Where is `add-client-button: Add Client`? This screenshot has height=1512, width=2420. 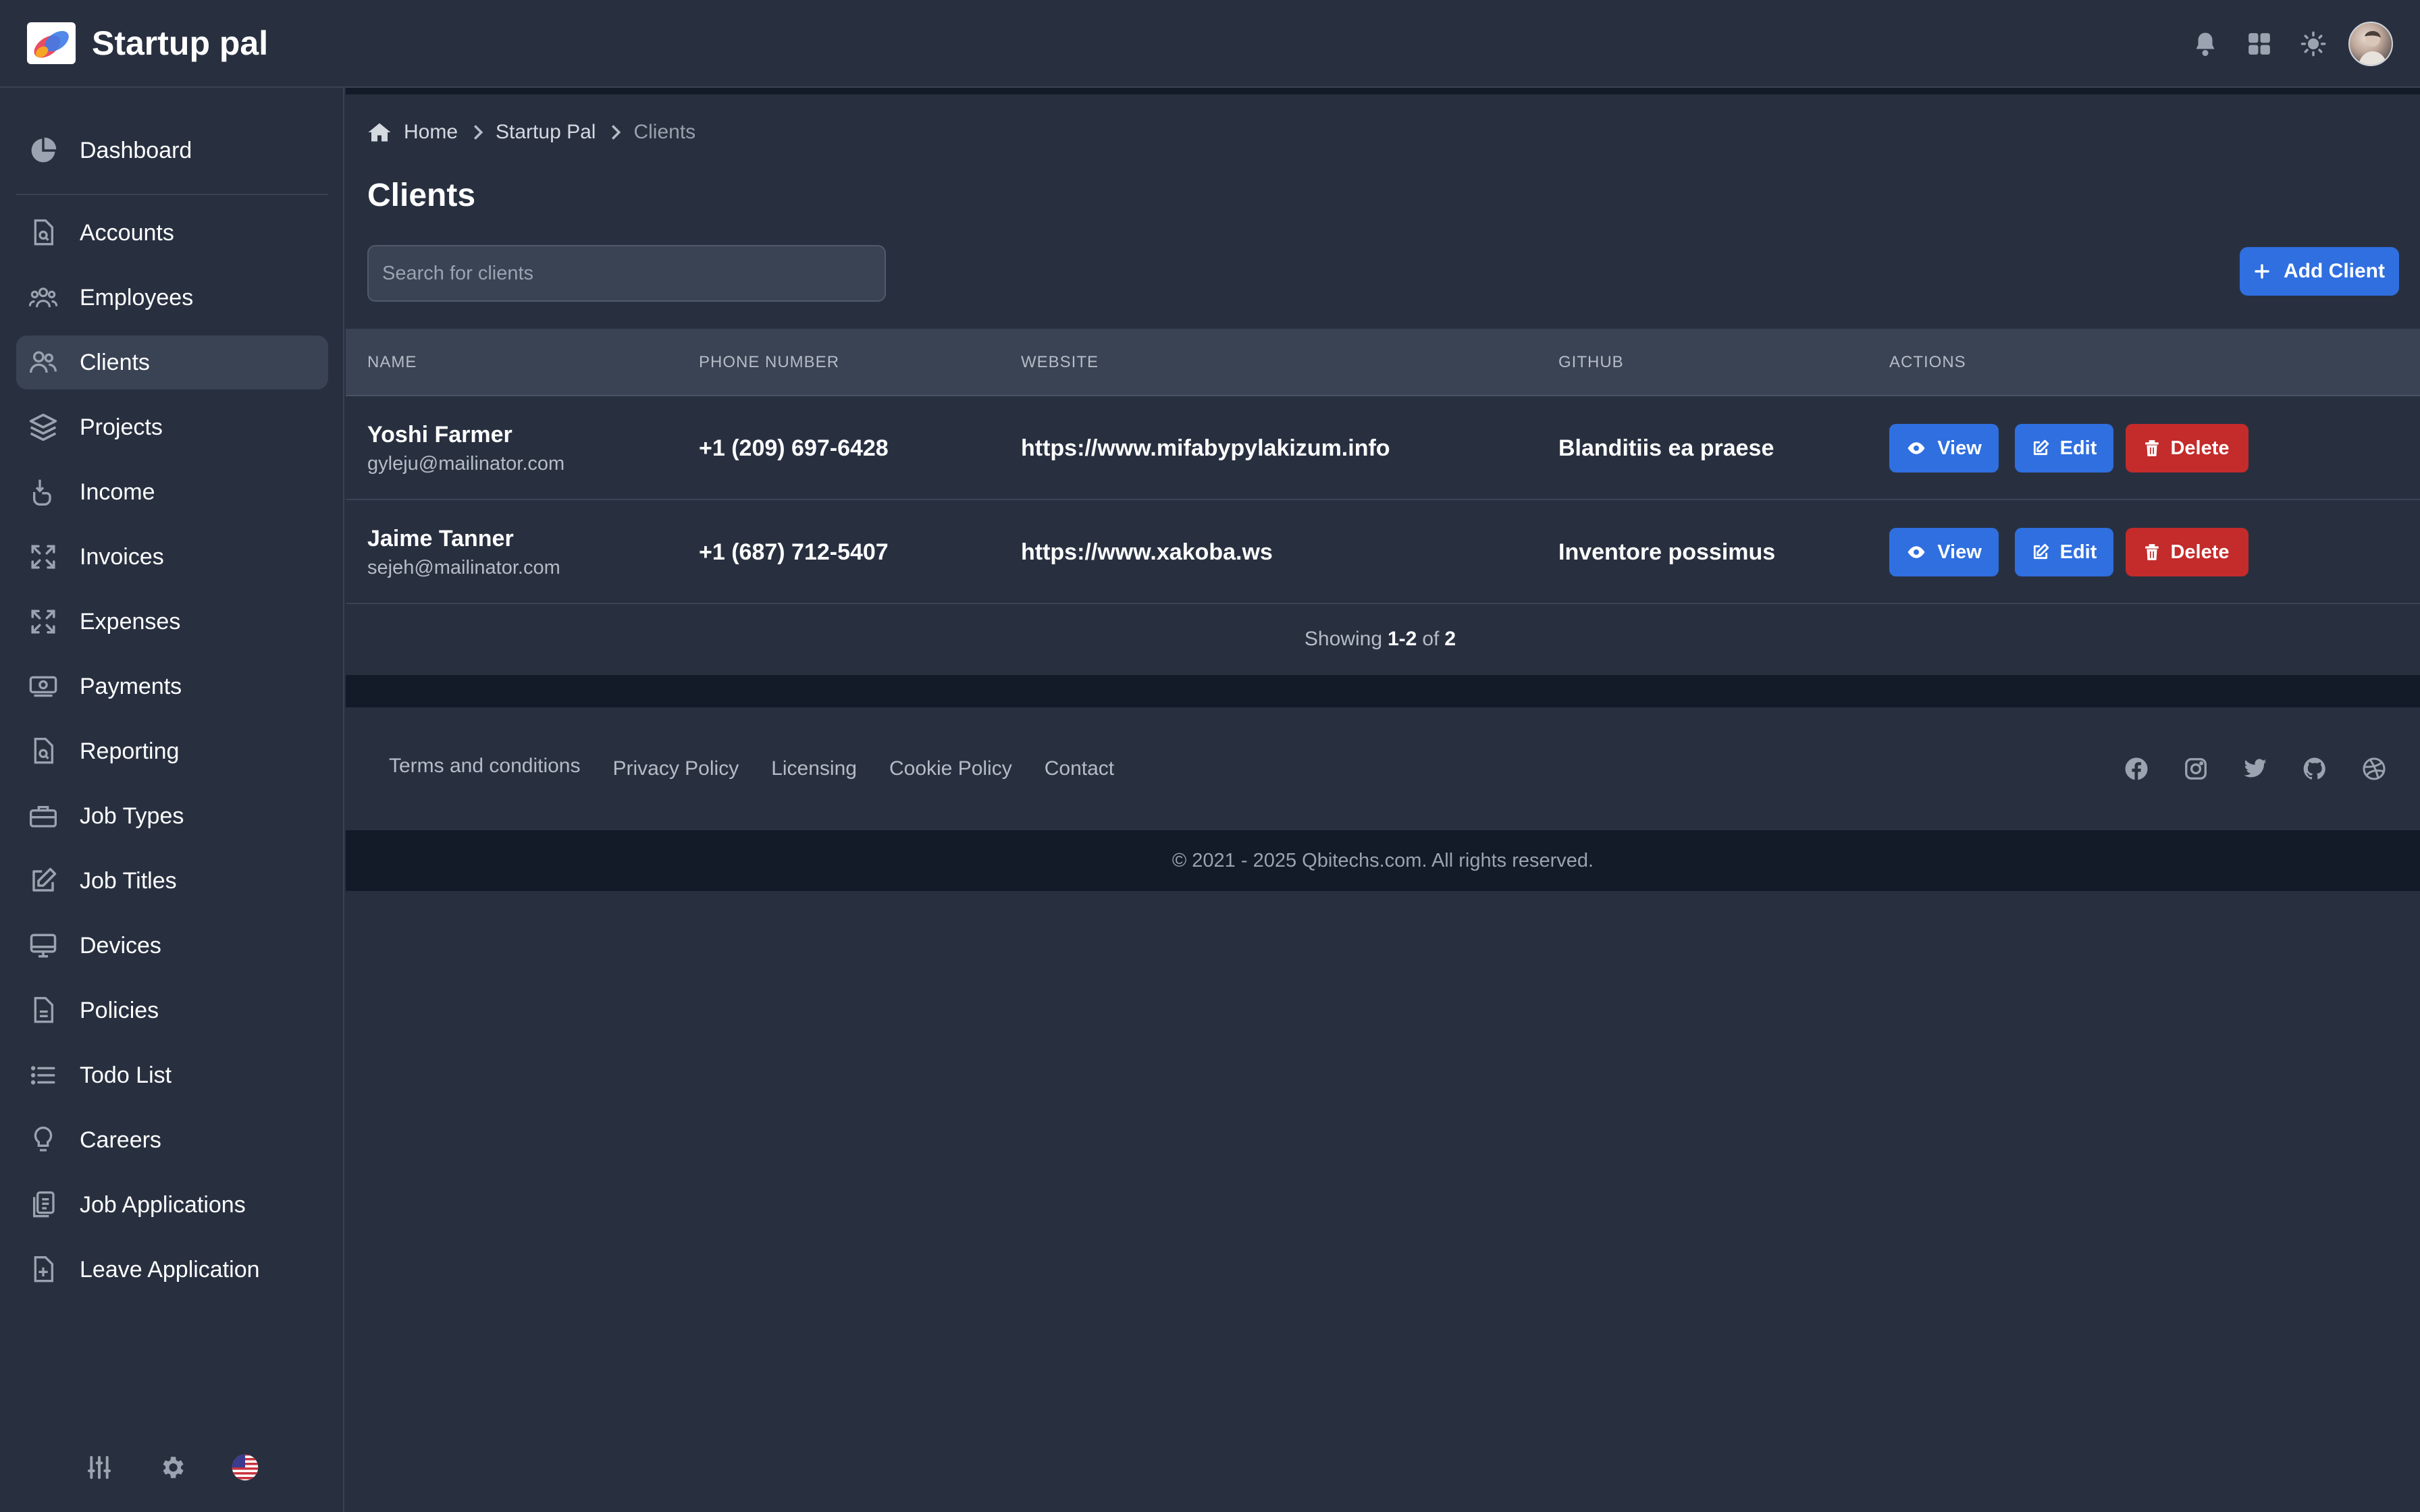 add-client-button: Add Client is located at coordinates (2319, 271).